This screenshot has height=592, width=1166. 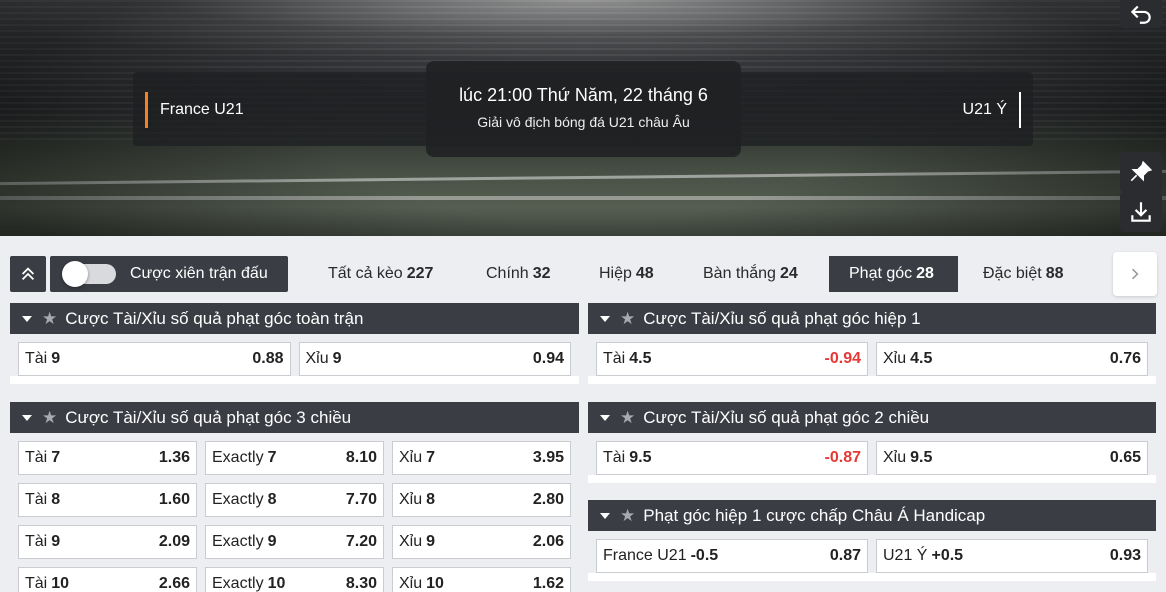 I want to click on odds-cell: Exactly 10 8.30, so click(x=294, y=579).